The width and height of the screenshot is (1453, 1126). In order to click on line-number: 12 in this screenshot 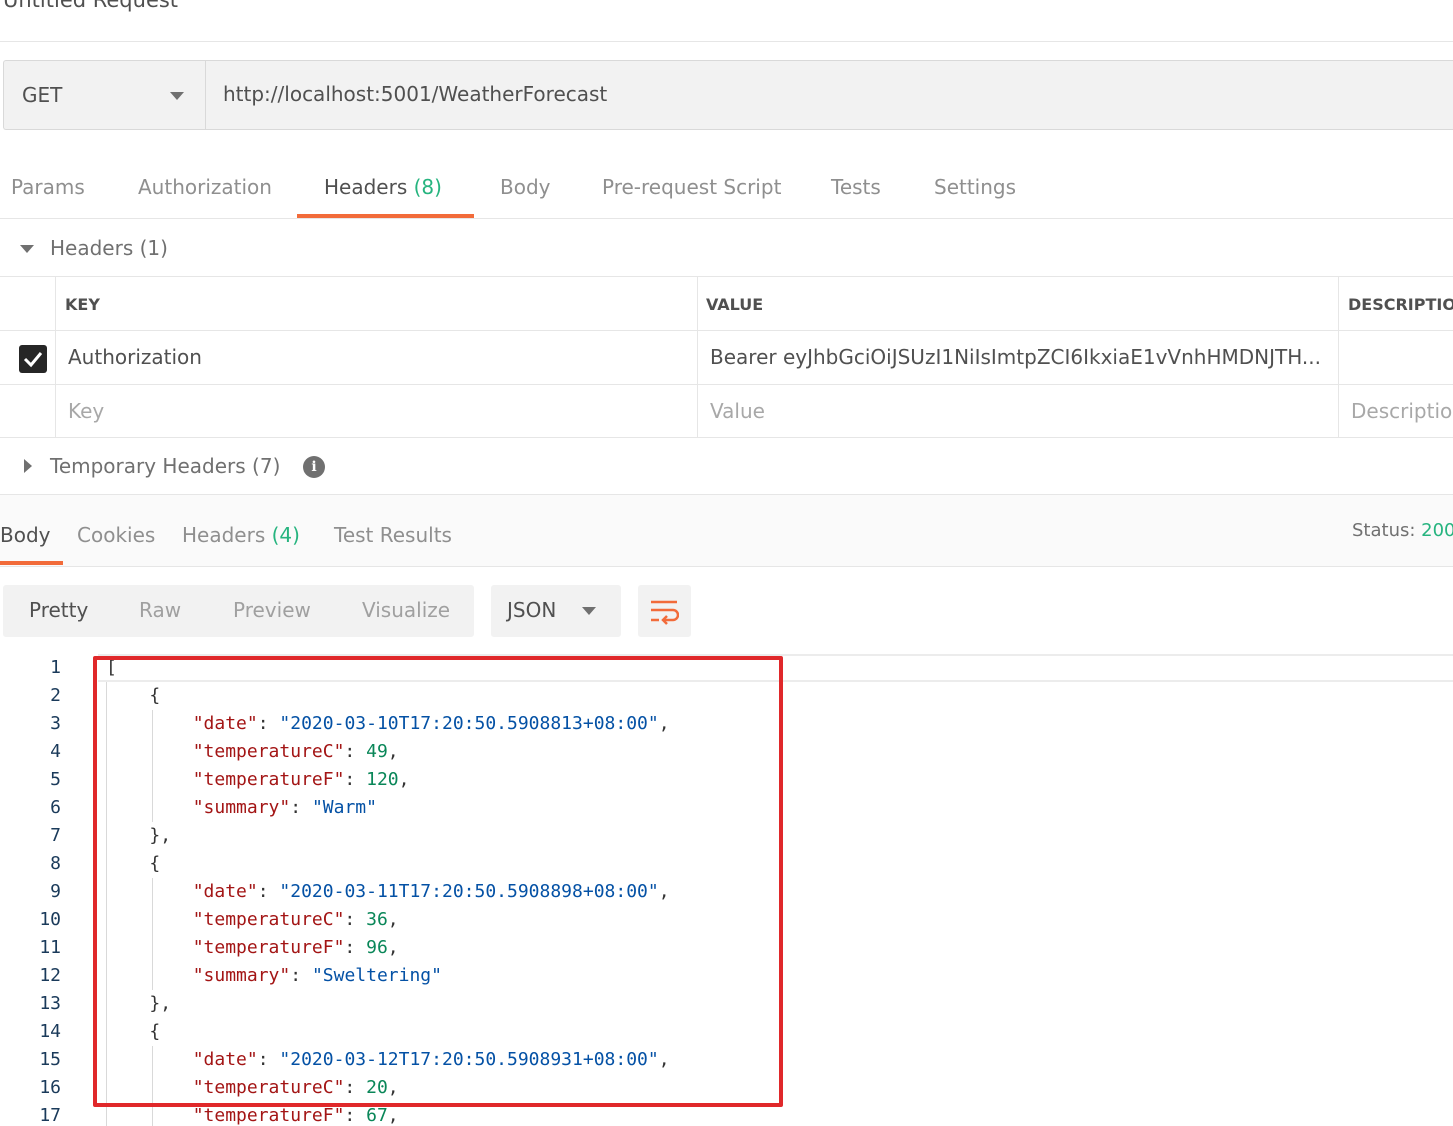, I will do `click(50, 975)`.